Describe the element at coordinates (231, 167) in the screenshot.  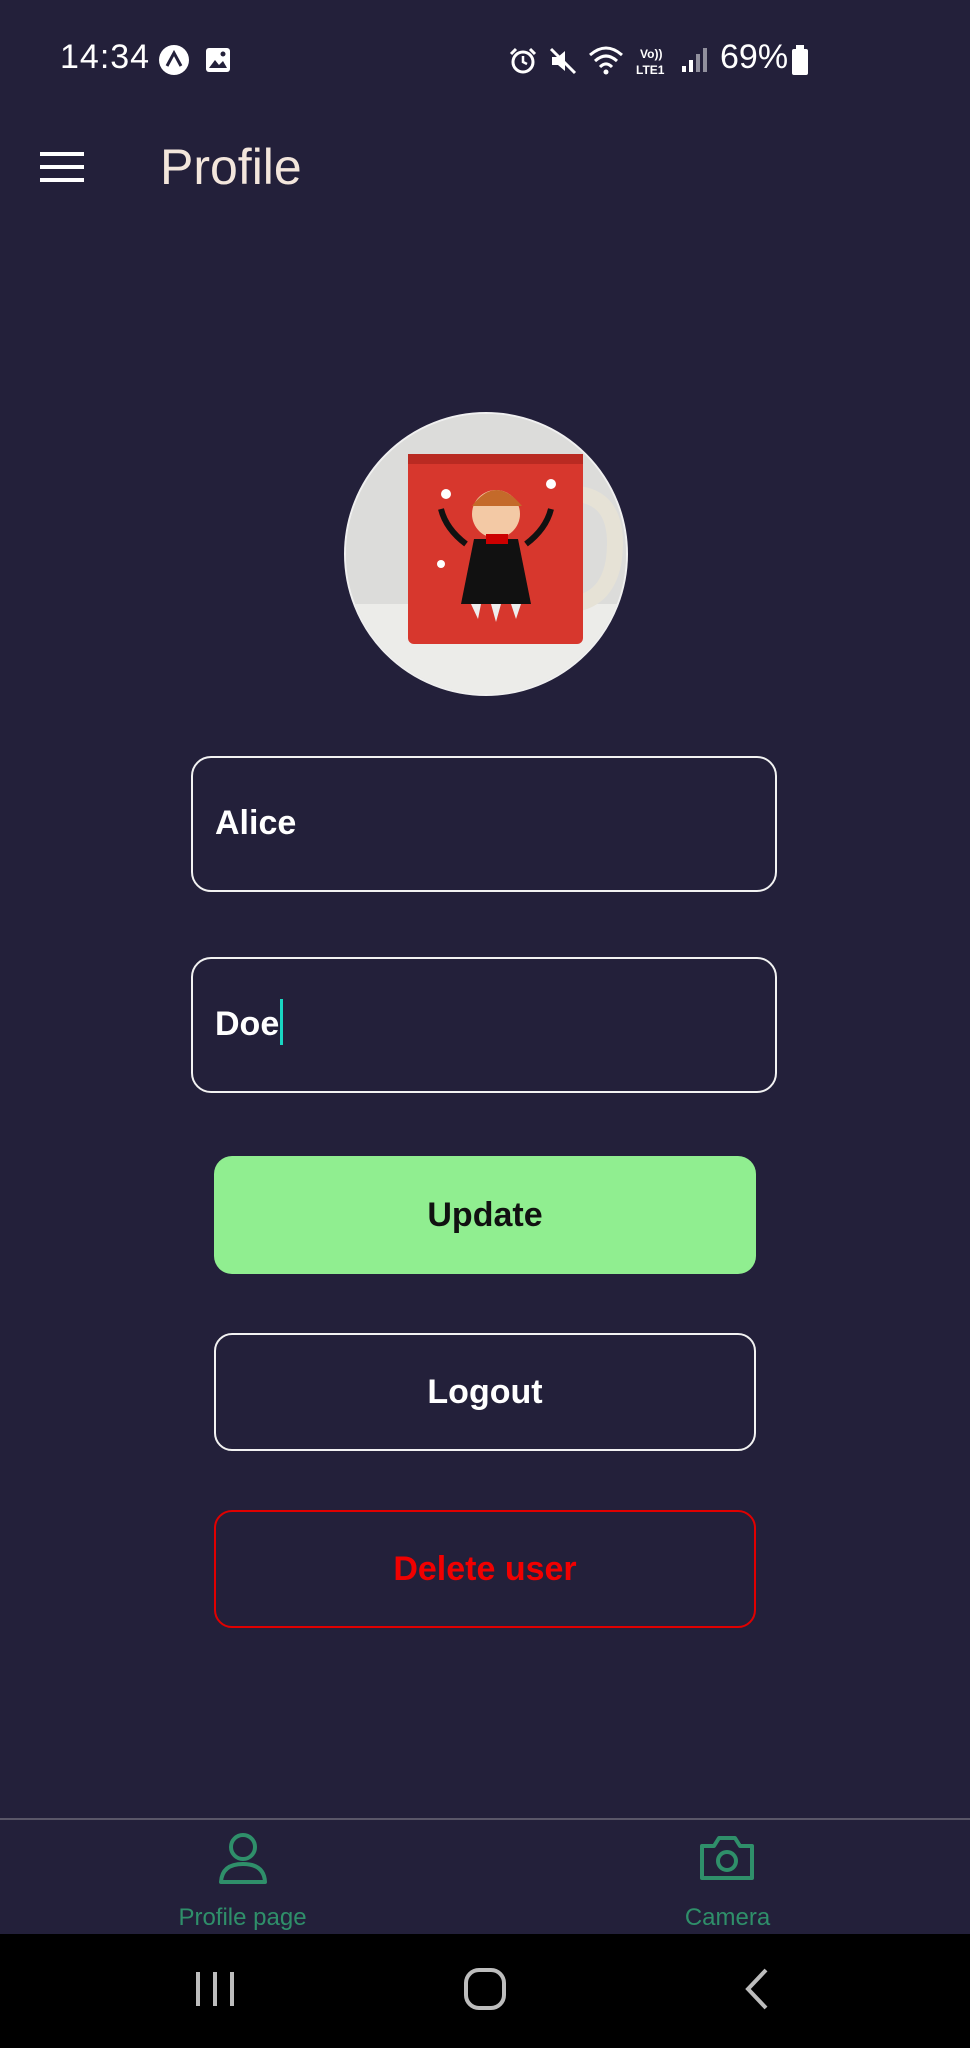
I see `page-title: Profile` at that location.